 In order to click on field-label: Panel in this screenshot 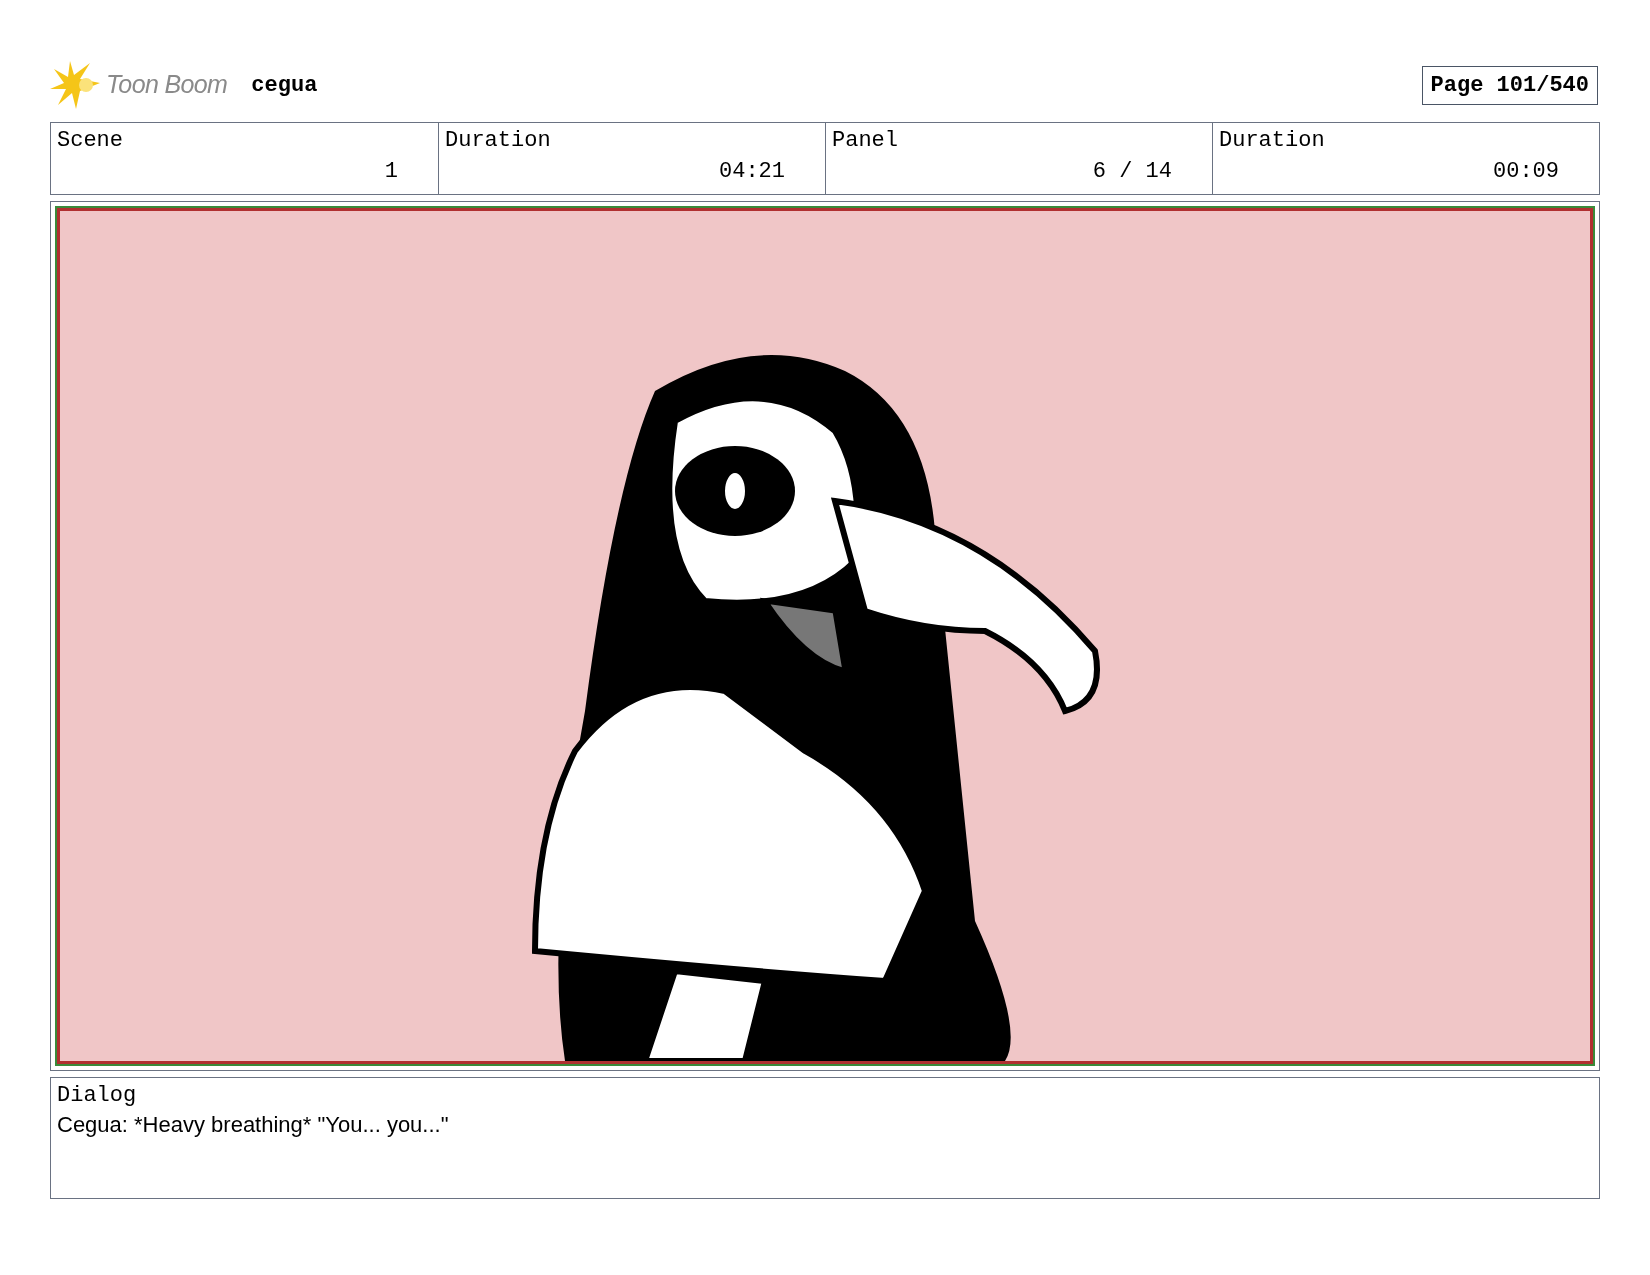, I will do `click(865, 141)`.